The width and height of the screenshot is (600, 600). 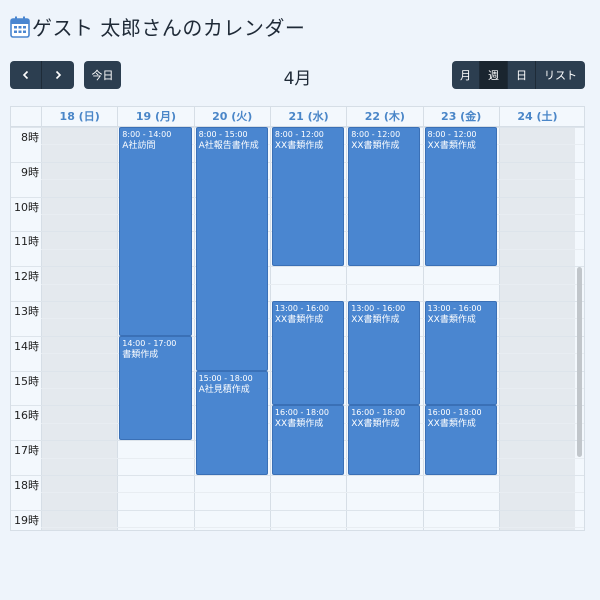 What do you see at coordinates (466, 75) in the screenshot?
I see `view-button-0: 月` at bounding box center [466, 75].